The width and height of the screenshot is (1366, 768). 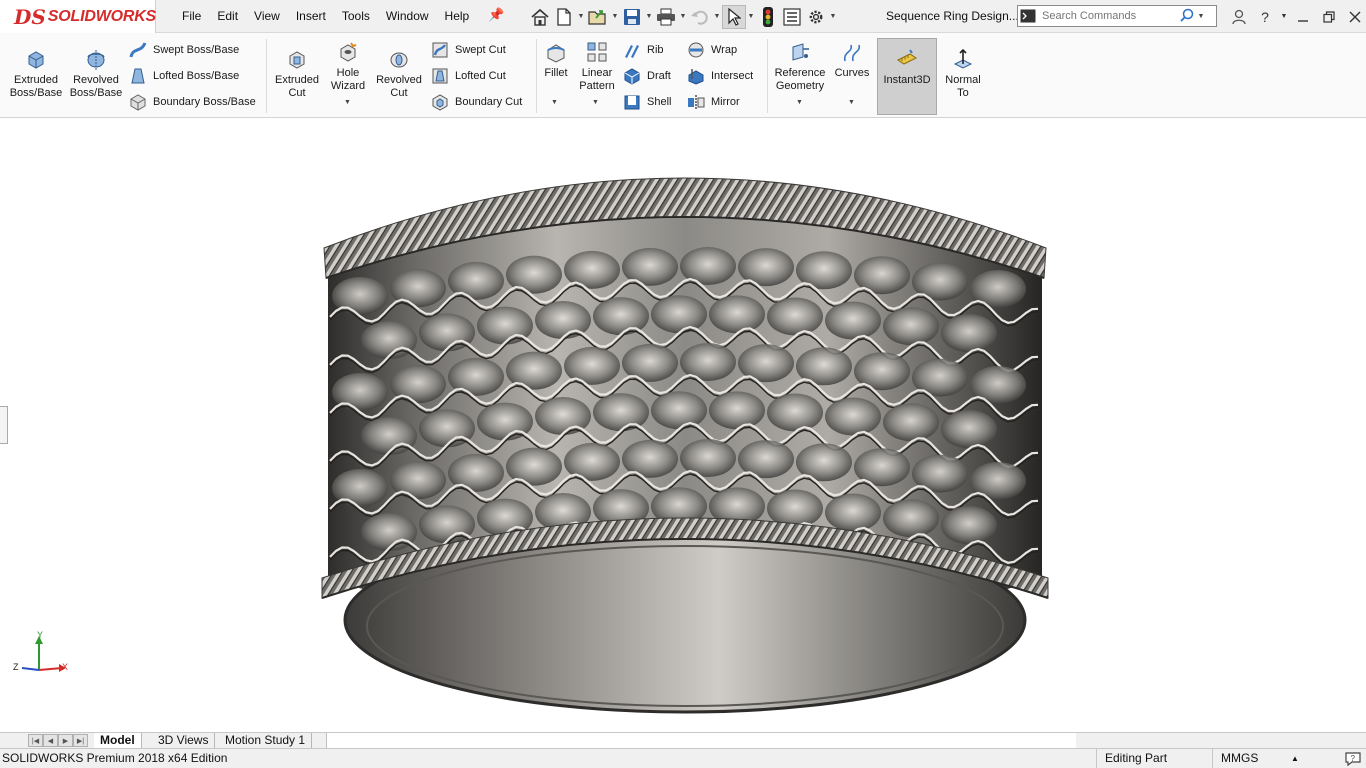 I want to click on search-commands-box: ▼, so click(x=1117, y=16).